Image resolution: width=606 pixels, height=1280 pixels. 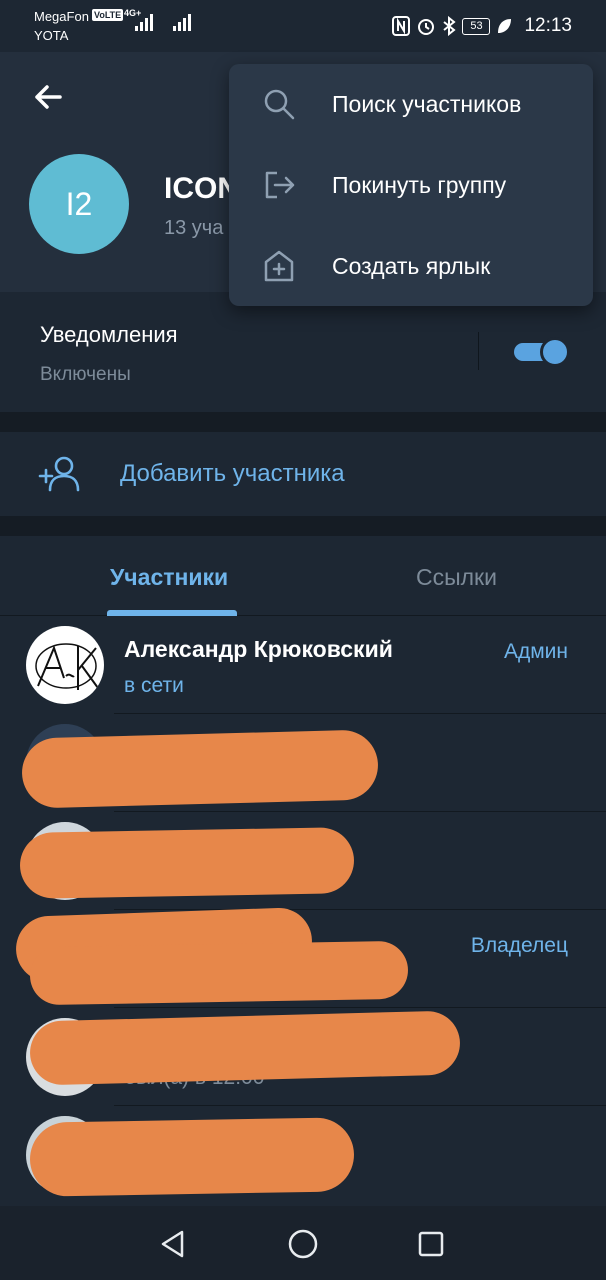 What do you see at coordinates (519, 945) in the screenshot?
I see `member-role-badge: Владелец` at bounding box center [519, 945].